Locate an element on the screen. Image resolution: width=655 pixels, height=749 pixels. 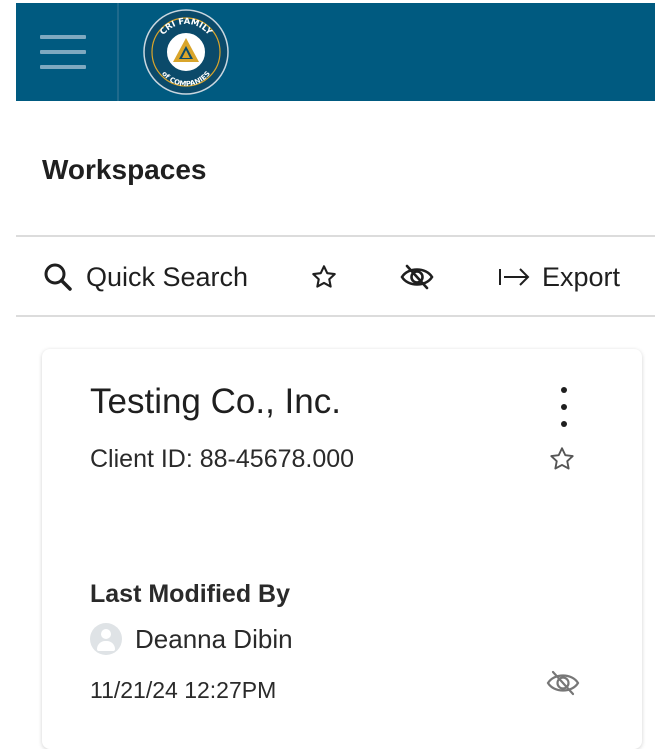
search-icon is located at coordinates (58, 277).